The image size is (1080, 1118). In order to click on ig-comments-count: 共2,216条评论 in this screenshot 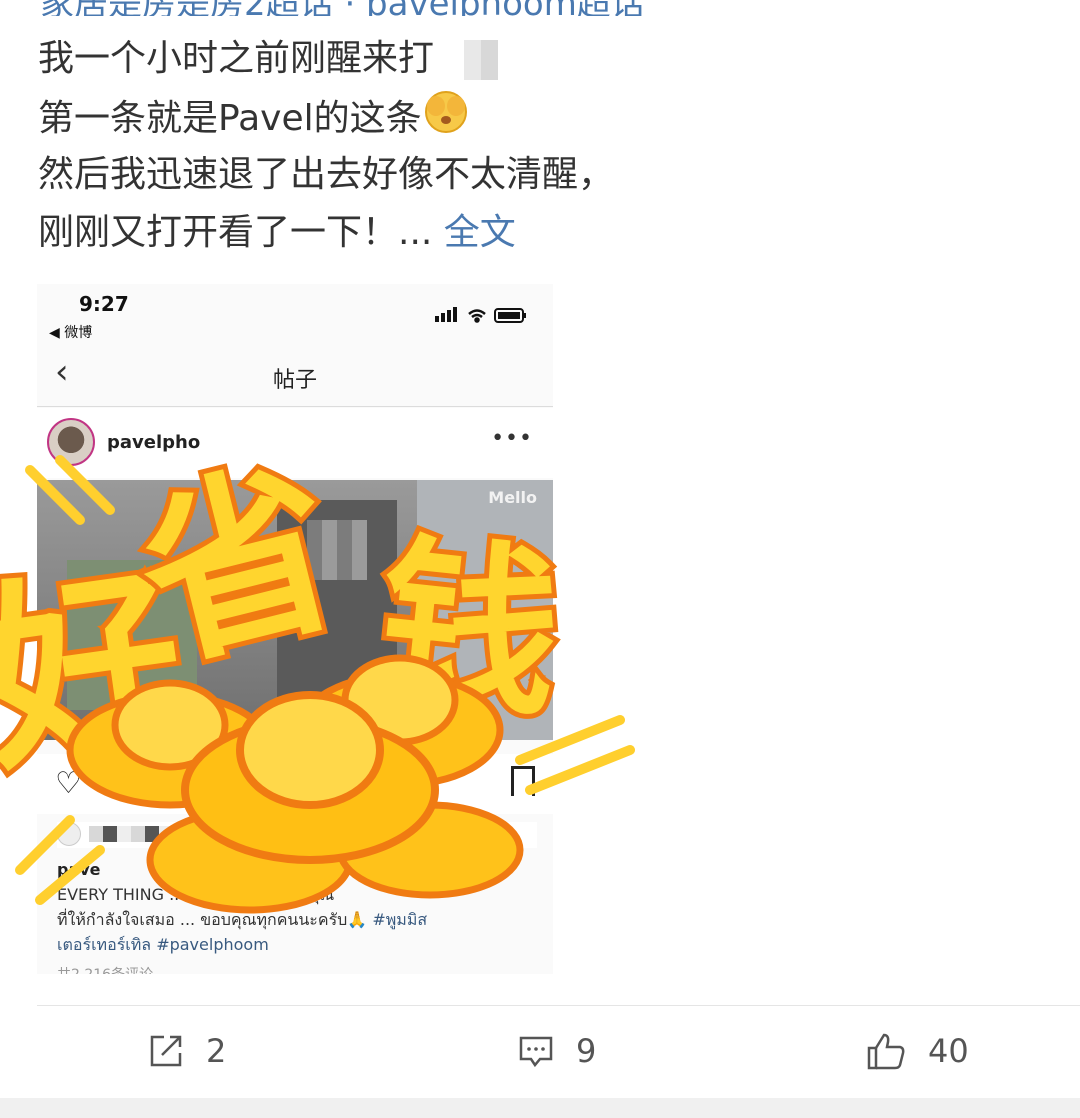, I will do `click(105, 969)`.